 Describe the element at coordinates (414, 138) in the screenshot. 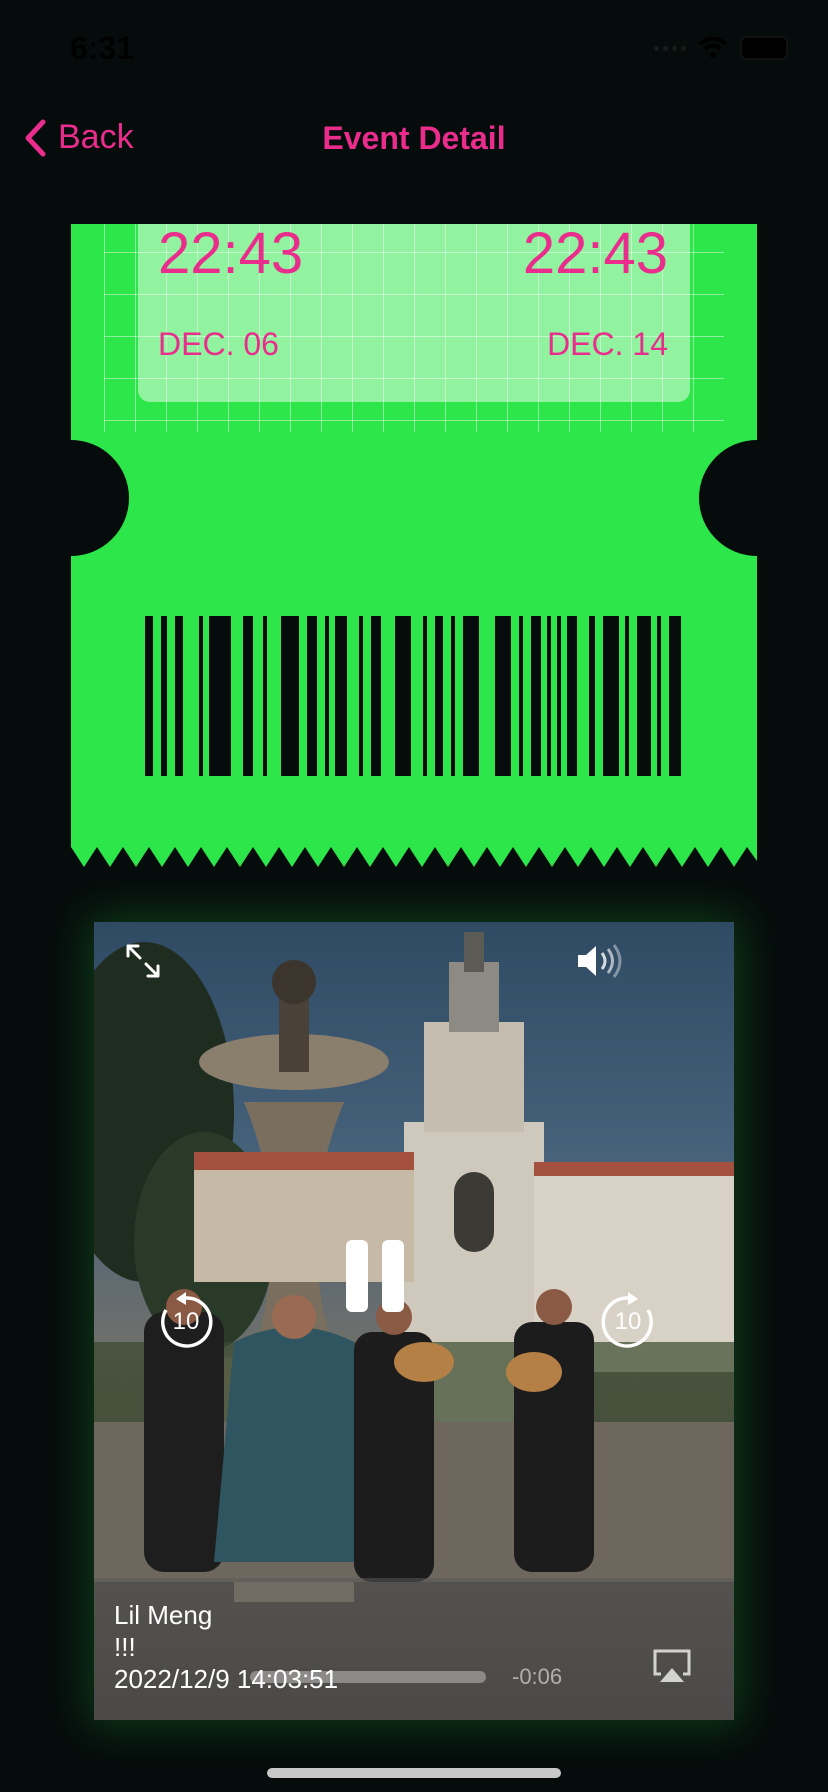

I see `page-title: Event Detail` at that location.